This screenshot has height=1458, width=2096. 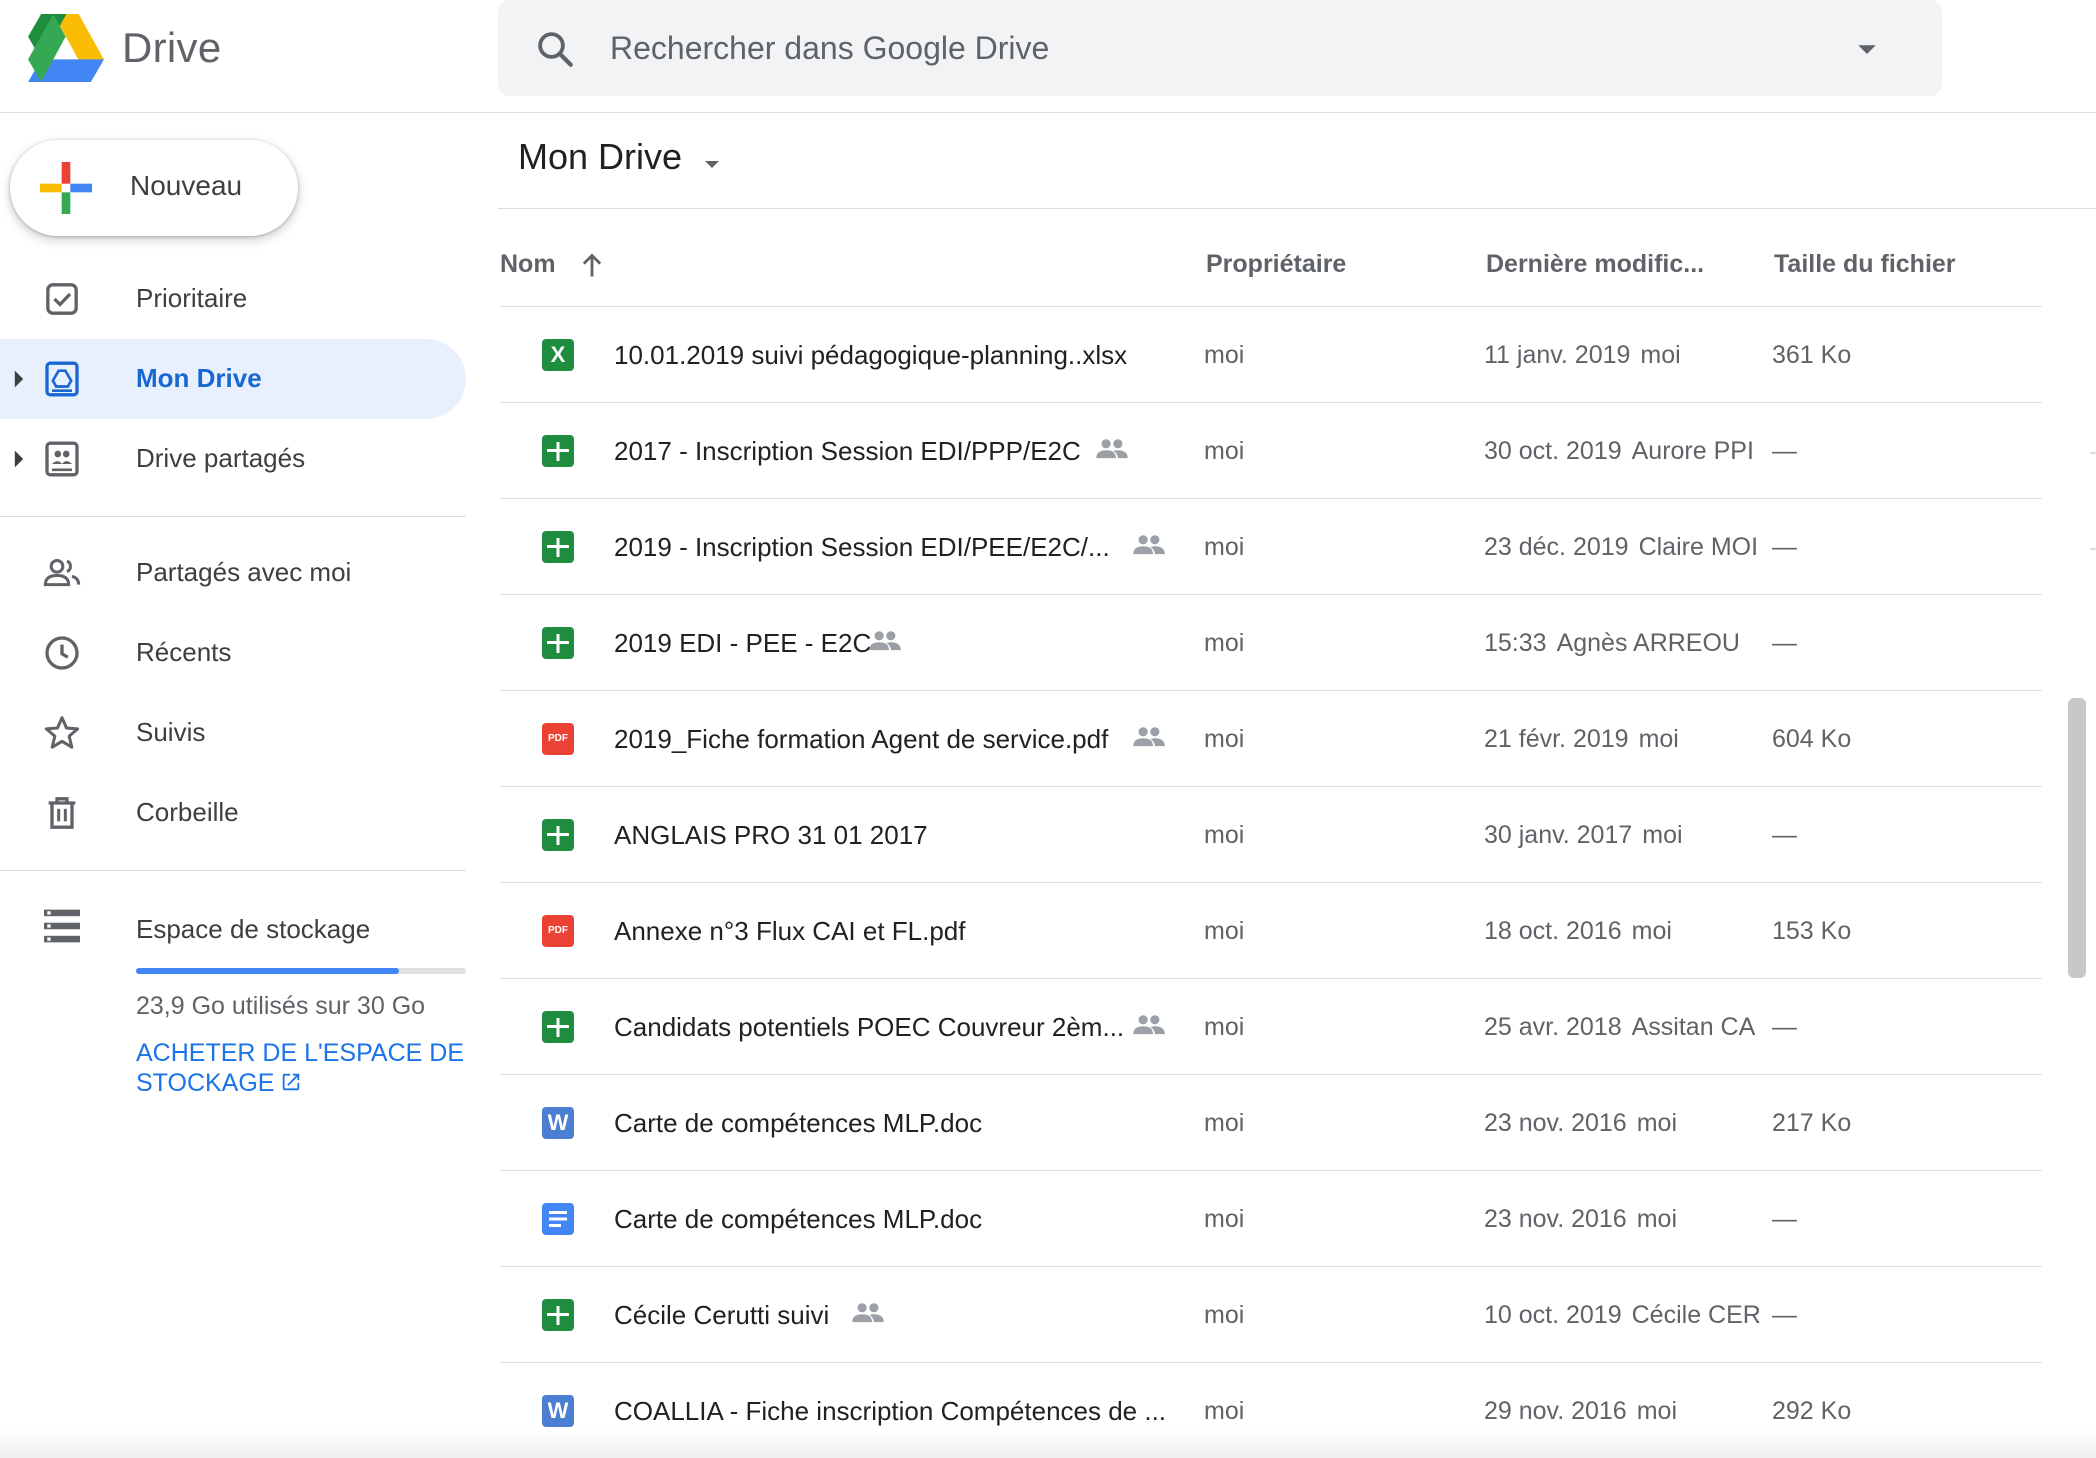 I want to click on my-drive-icon, so click(x=62, y=379).